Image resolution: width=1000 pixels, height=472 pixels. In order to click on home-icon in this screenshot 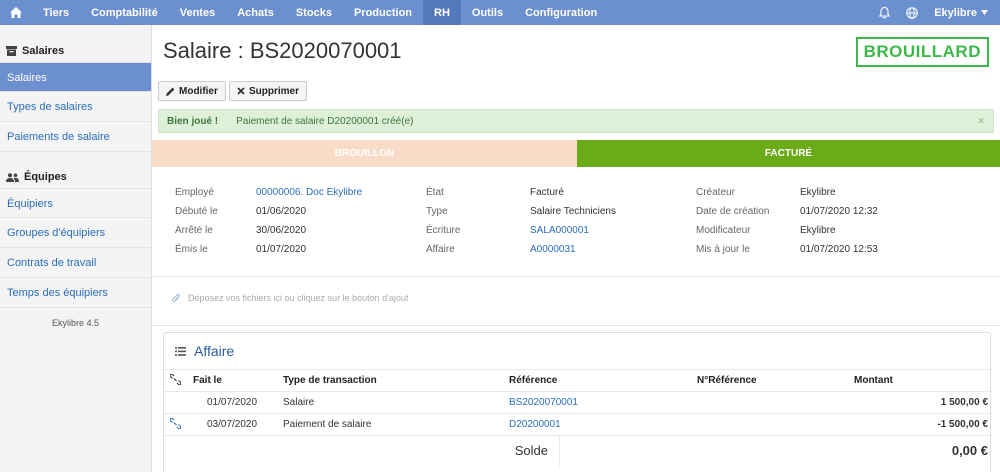, I will do `click(16, 12)`.